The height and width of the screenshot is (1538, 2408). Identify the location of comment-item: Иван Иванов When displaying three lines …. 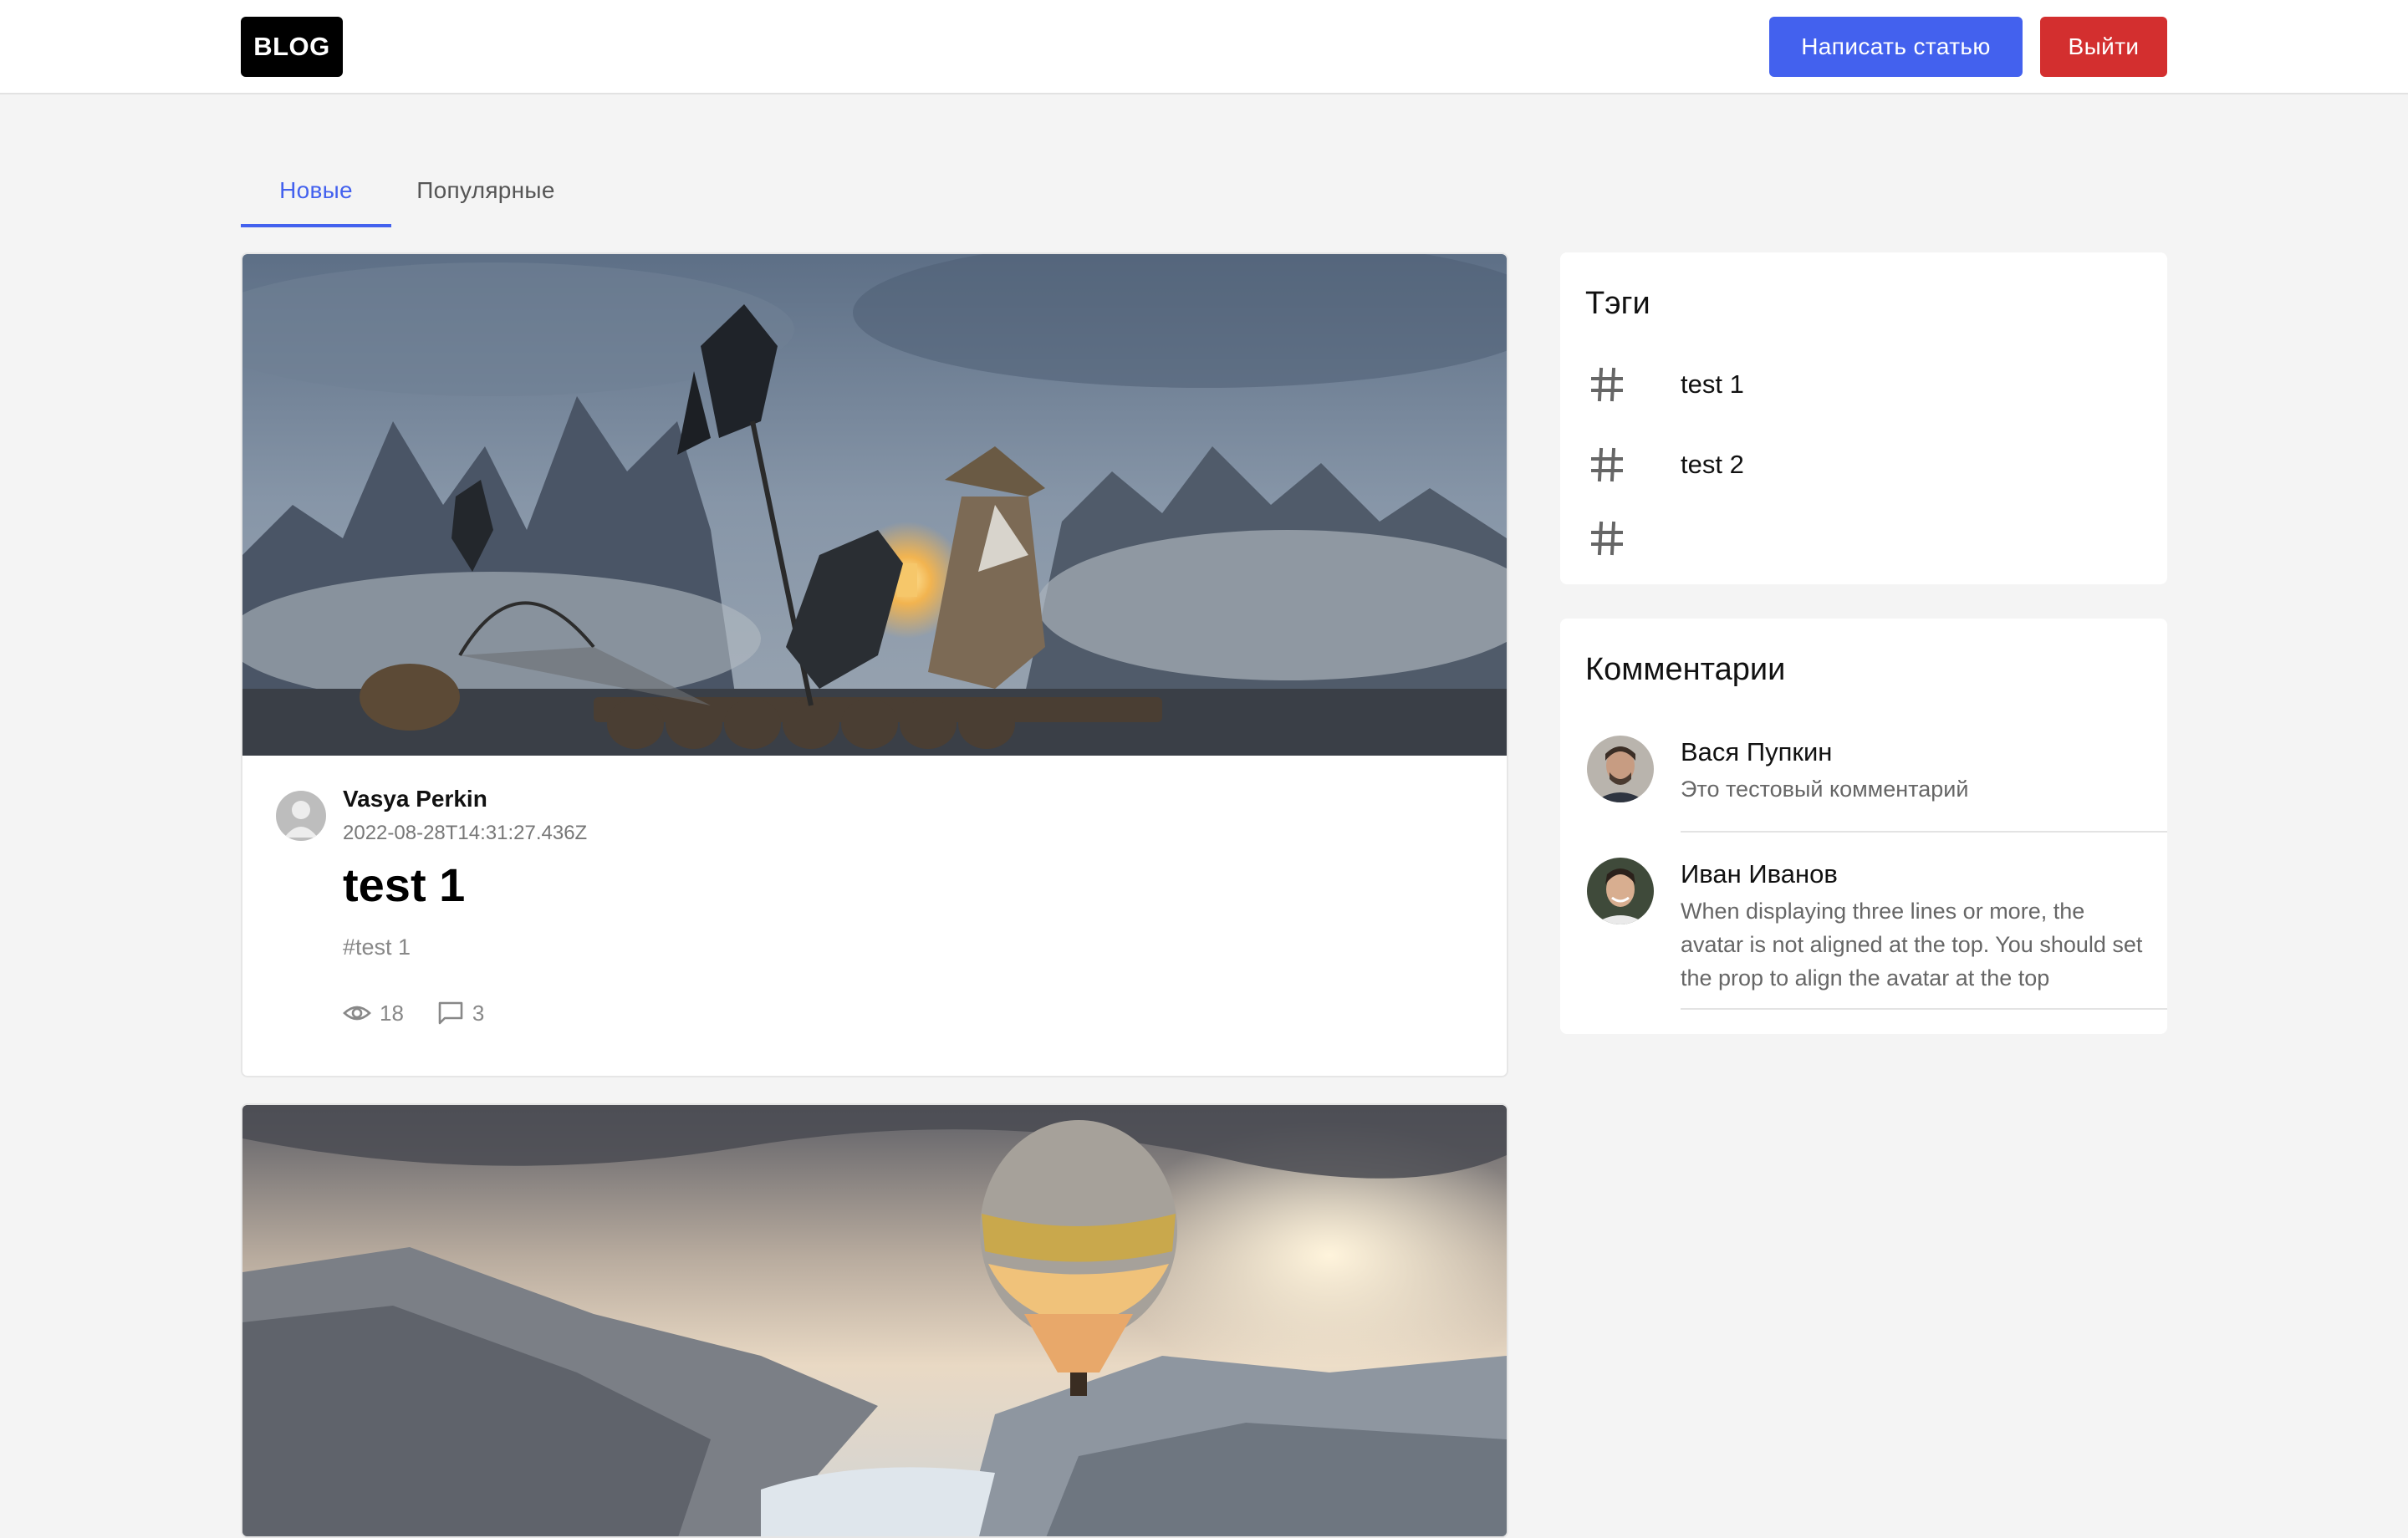
(1864, 941).